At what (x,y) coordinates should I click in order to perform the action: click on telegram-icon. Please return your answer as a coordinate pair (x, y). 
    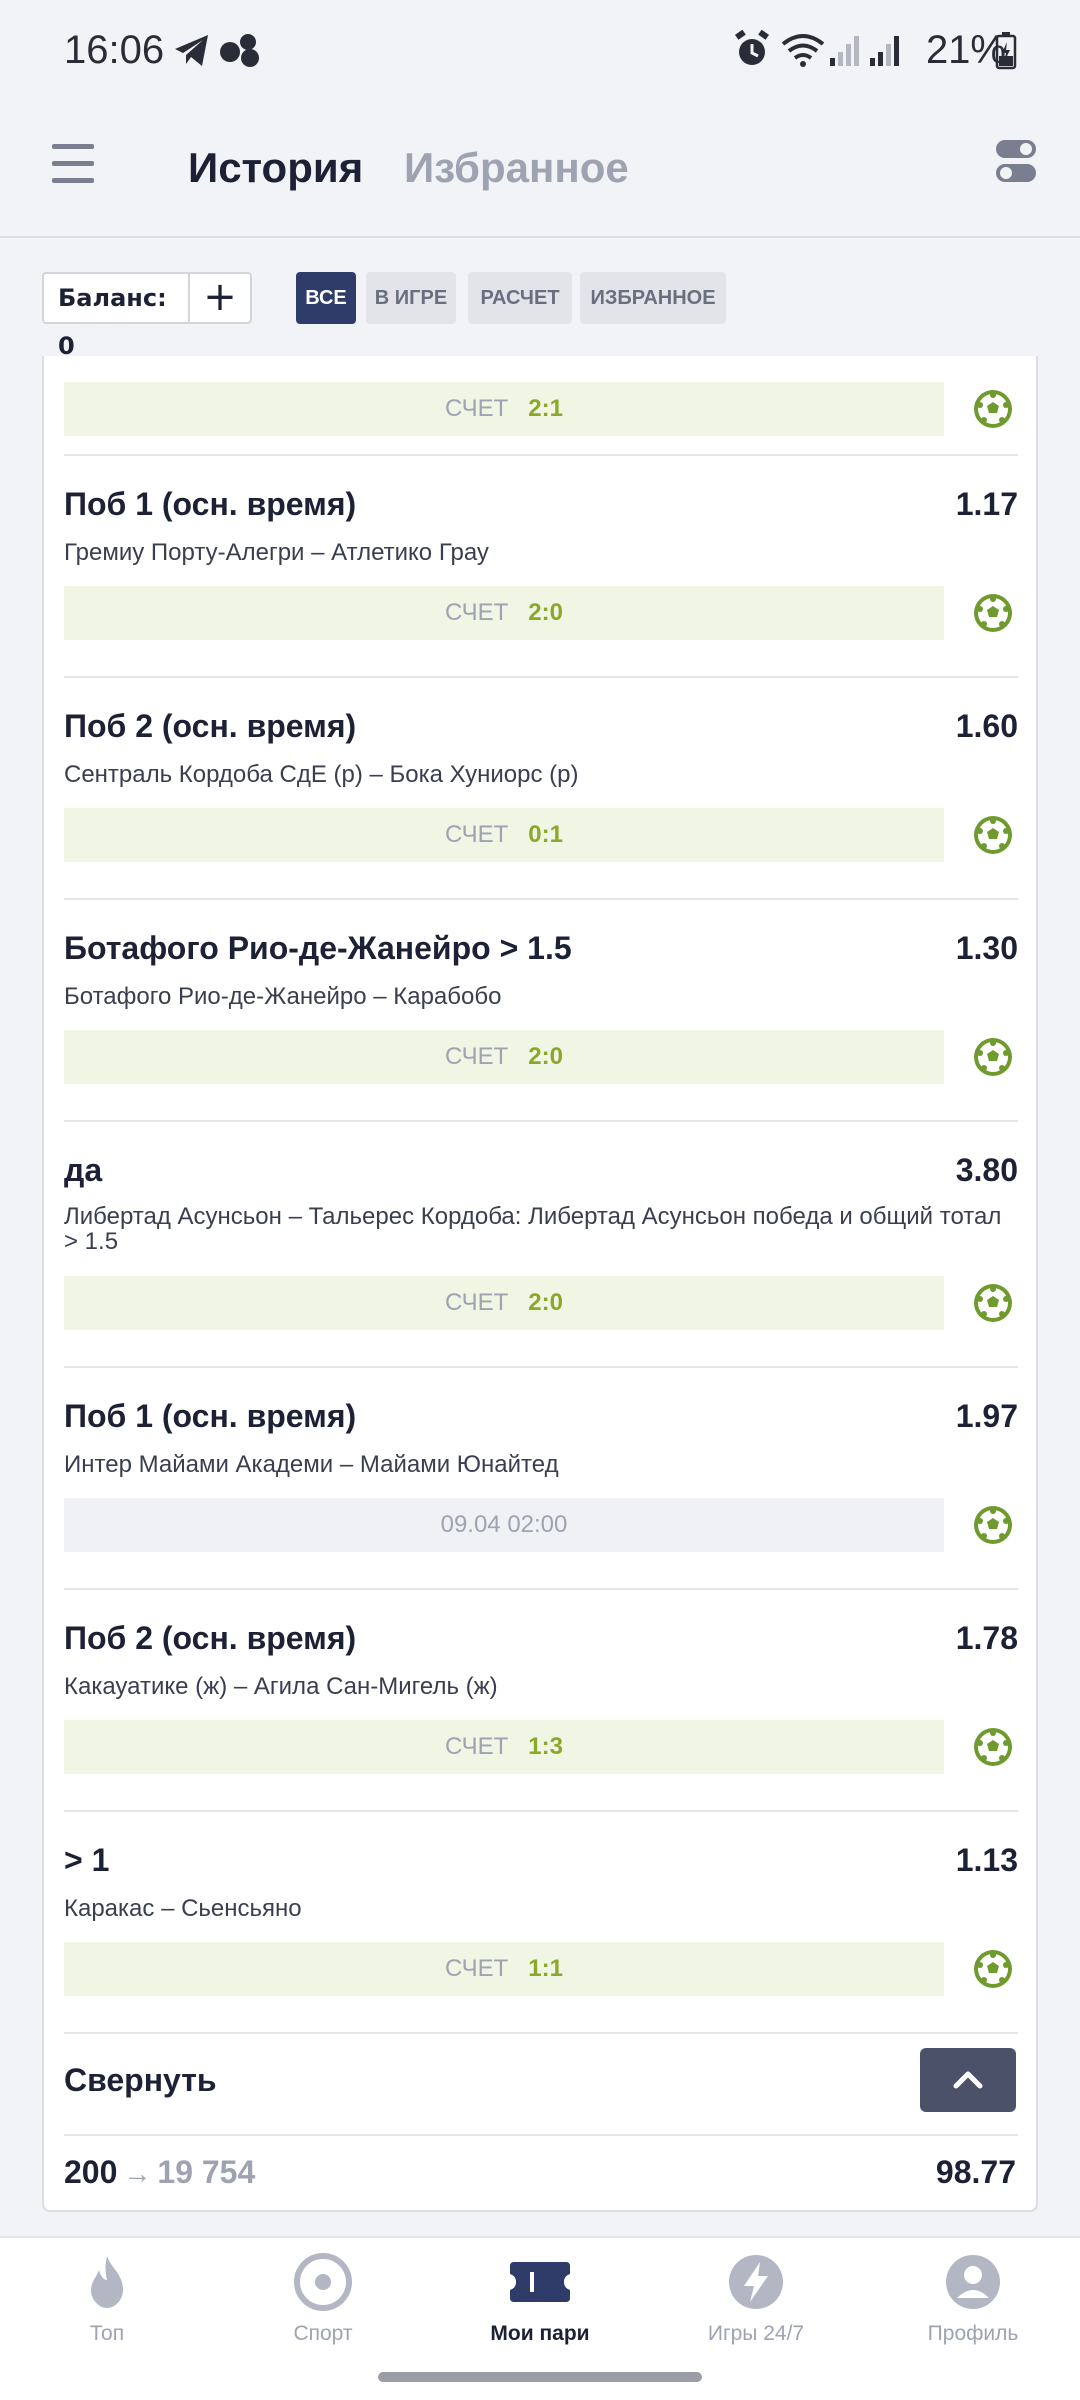
    Looking at the image, I should click on (192, 52).